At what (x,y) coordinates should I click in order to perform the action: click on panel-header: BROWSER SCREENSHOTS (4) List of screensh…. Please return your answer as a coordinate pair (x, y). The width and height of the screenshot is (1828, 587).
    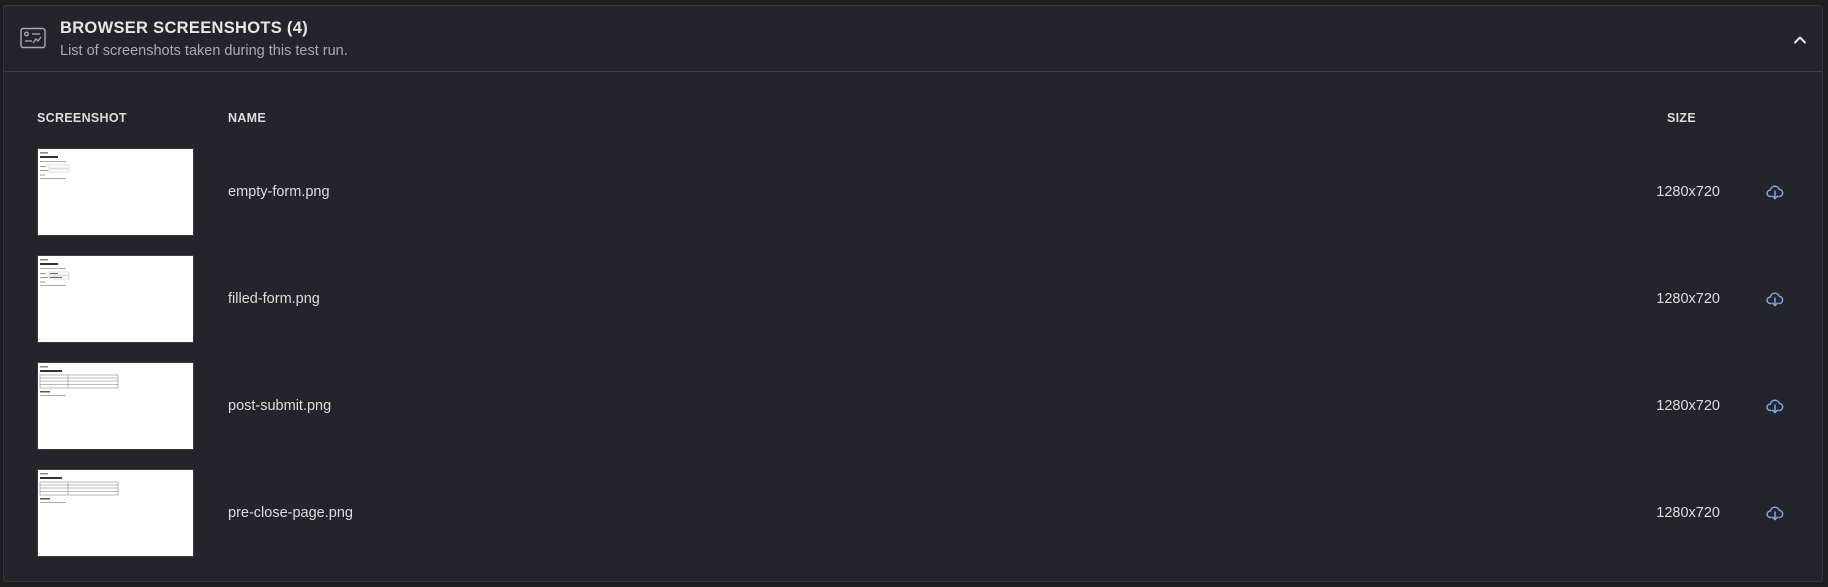
    Looking at the image, I should click on (913, 39).